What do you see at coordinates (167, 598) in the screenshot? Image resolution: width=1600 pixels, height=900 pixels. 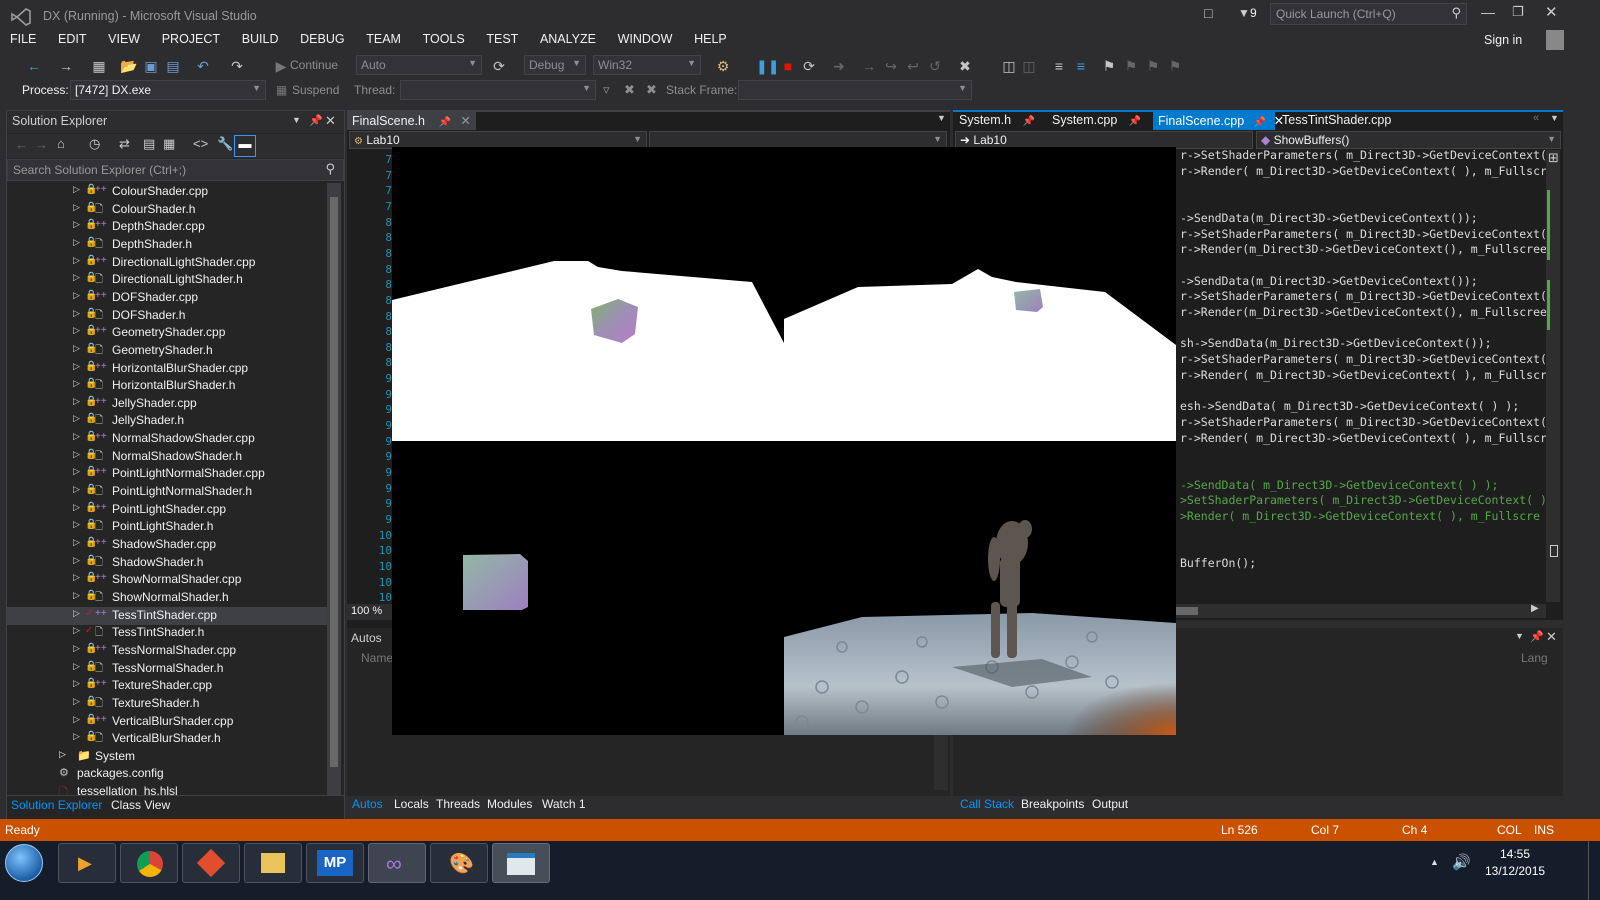 I see `solution-item: ▷ 🔒 🗋 ShowNormalShader.h` at bounding box center [167, 598].